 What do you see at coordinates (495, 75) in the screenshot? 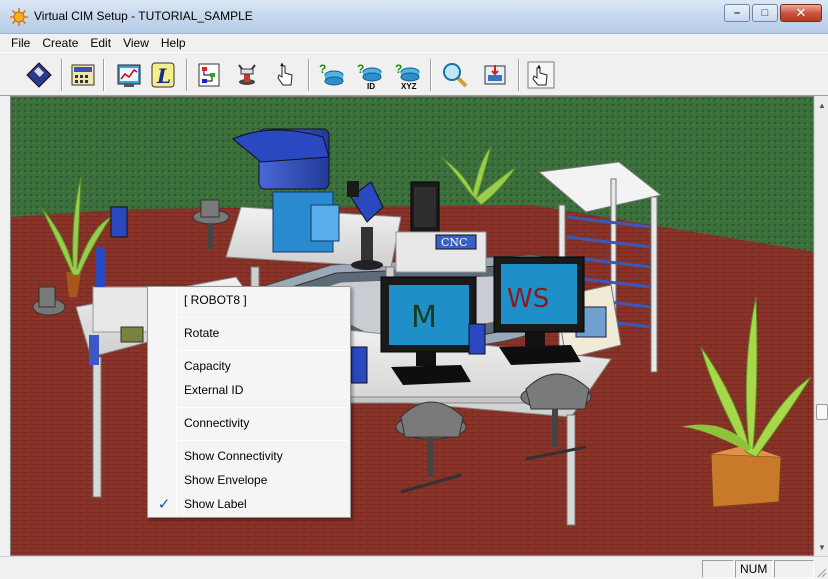
I see `export-screen-icon` at bounding box center [495, 75].